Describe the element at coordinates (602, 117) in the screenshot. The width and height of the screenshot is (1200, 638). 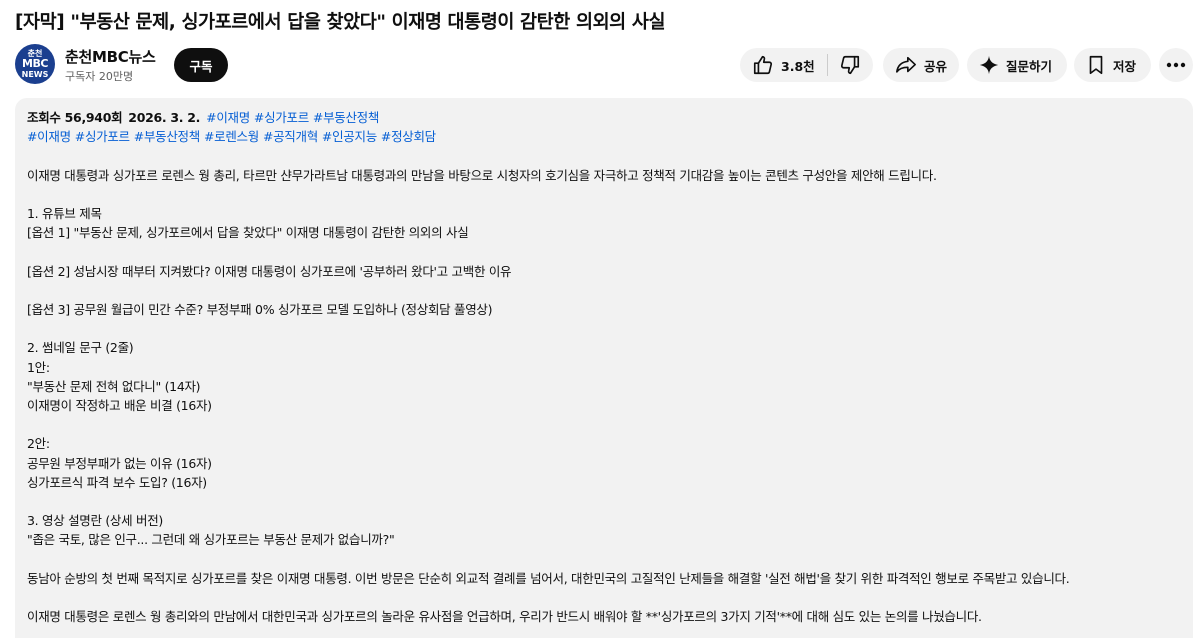
I see `description-meta: 조회수 56,940회 2026. 3. 2. #이재명 #싱가포르 #부동산정책` at that location.